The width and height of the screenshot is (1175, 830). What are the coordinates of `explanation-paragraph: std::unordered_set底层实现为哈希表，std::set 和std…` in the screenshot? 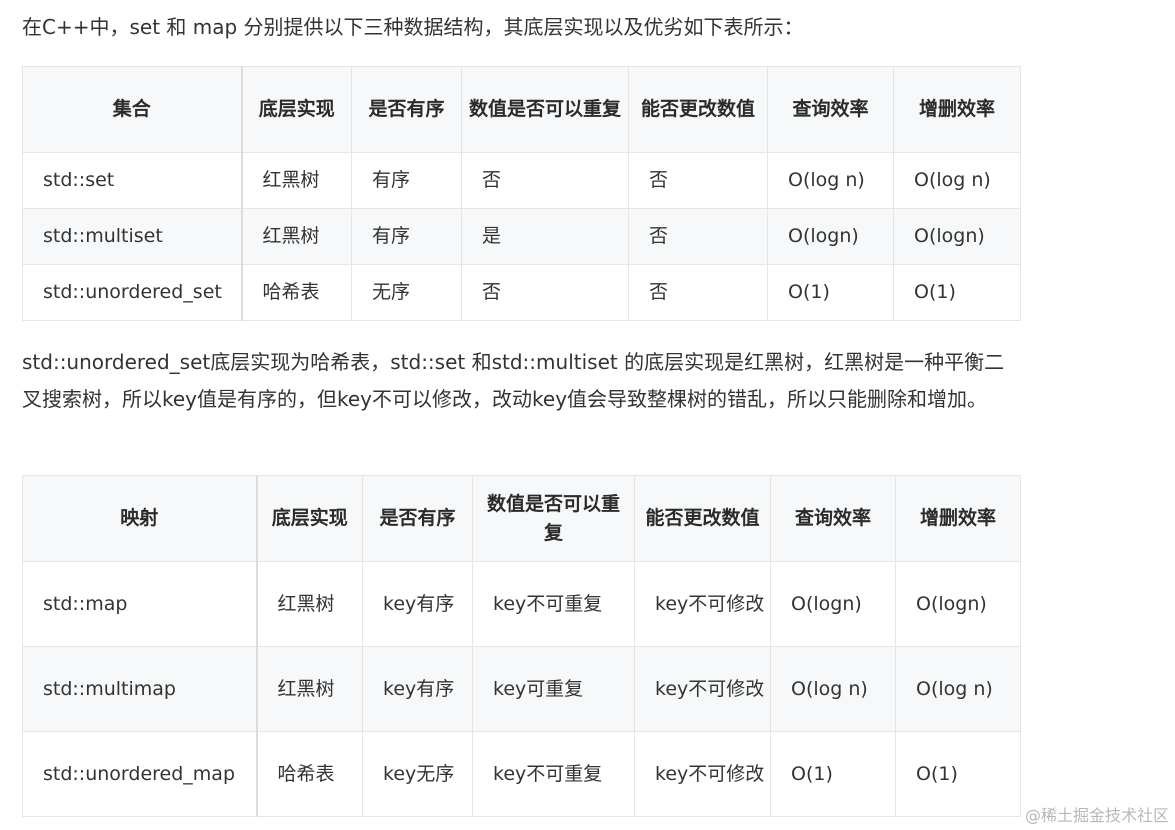 It's located at (513, 380).